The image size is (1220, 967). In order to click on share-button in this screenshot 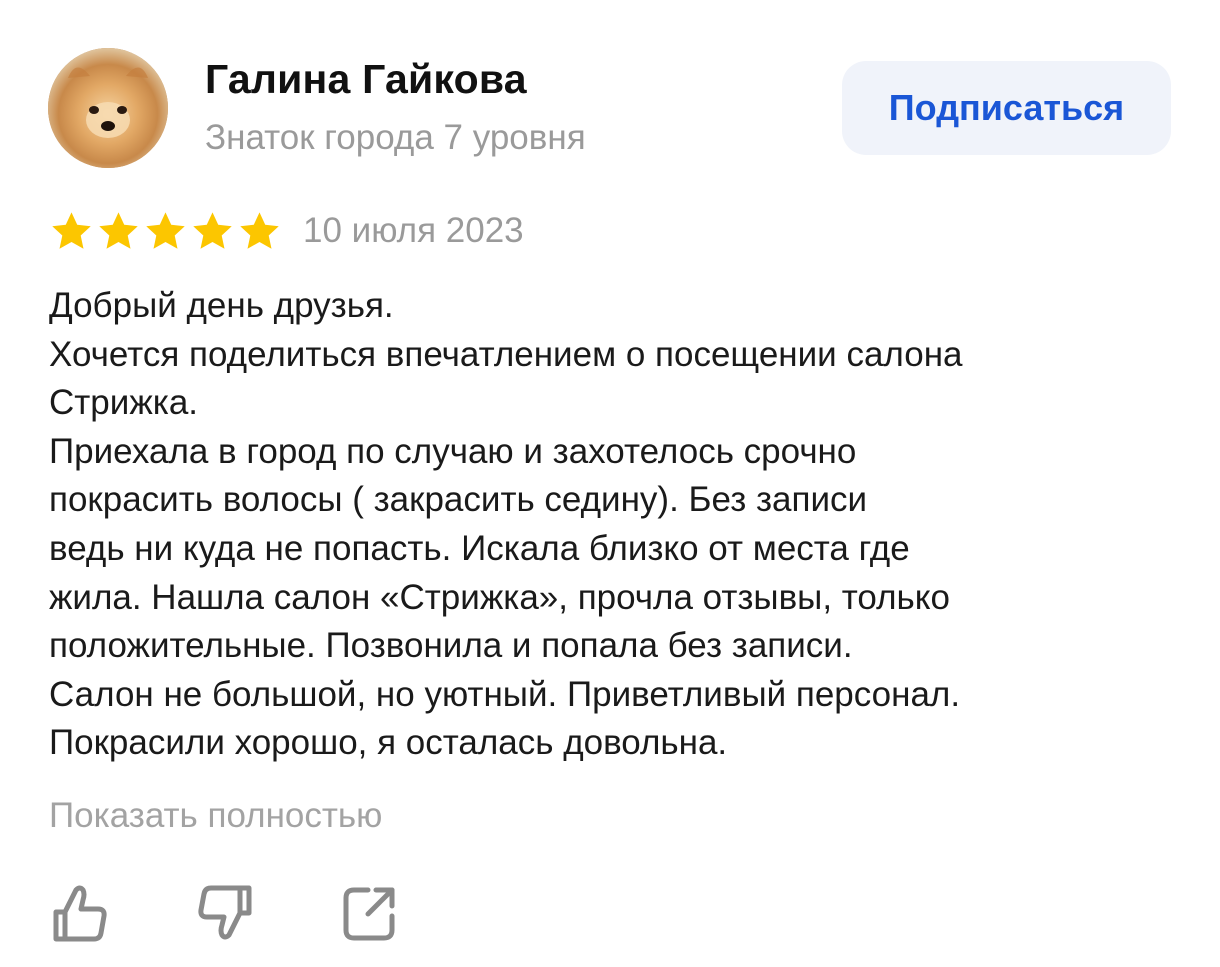, I will do `click(370, 913)`.